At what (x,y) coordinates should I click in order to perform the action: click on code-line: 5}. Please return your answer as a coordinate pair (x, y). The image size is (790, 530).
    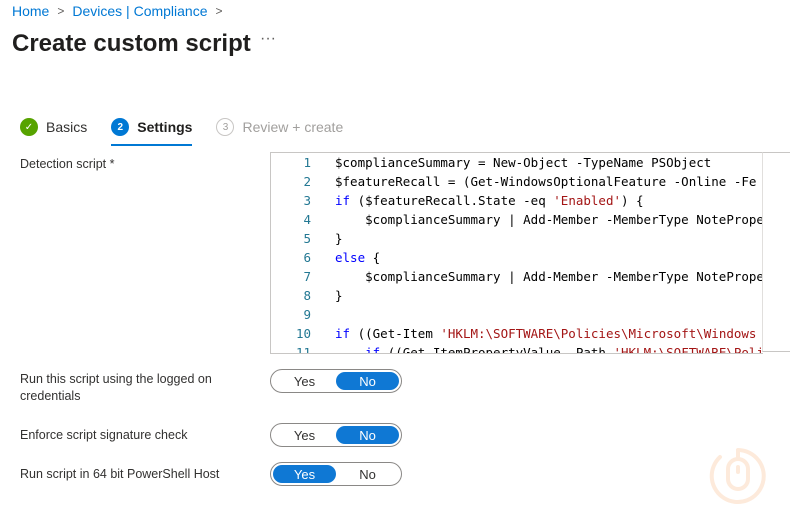
    Looking at the image, I should click on (517, 238).